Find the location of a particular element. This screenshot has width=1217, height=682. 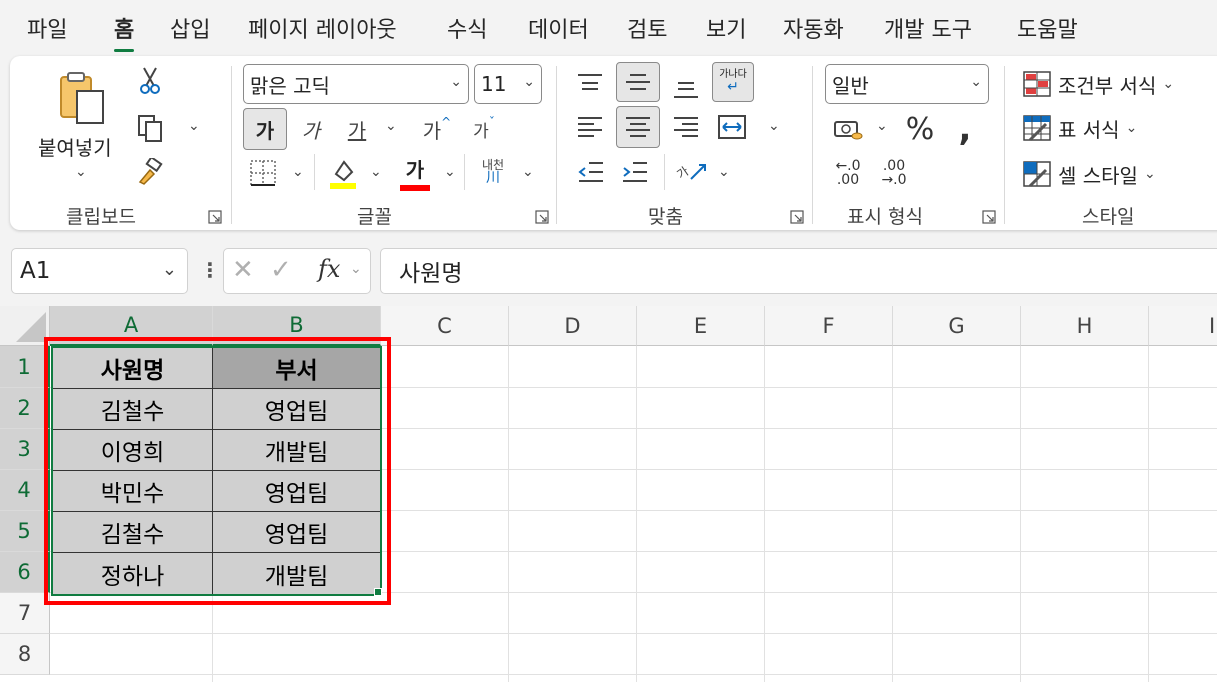

percent-style-icon: % is located at coordinates (920, 129).